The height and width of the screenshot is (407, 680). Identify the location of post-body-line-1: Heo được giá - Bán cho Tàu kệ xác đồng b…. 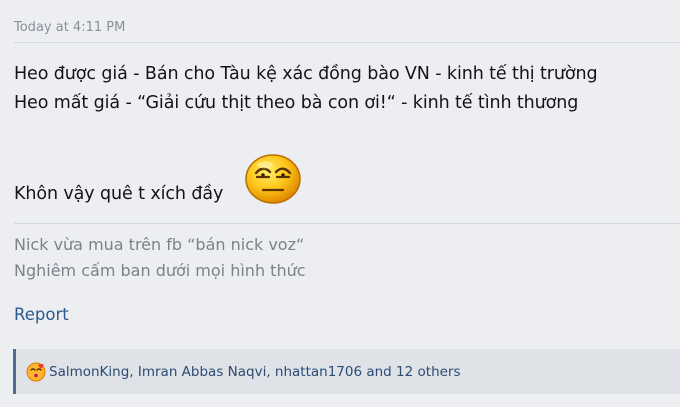
(306, 74).